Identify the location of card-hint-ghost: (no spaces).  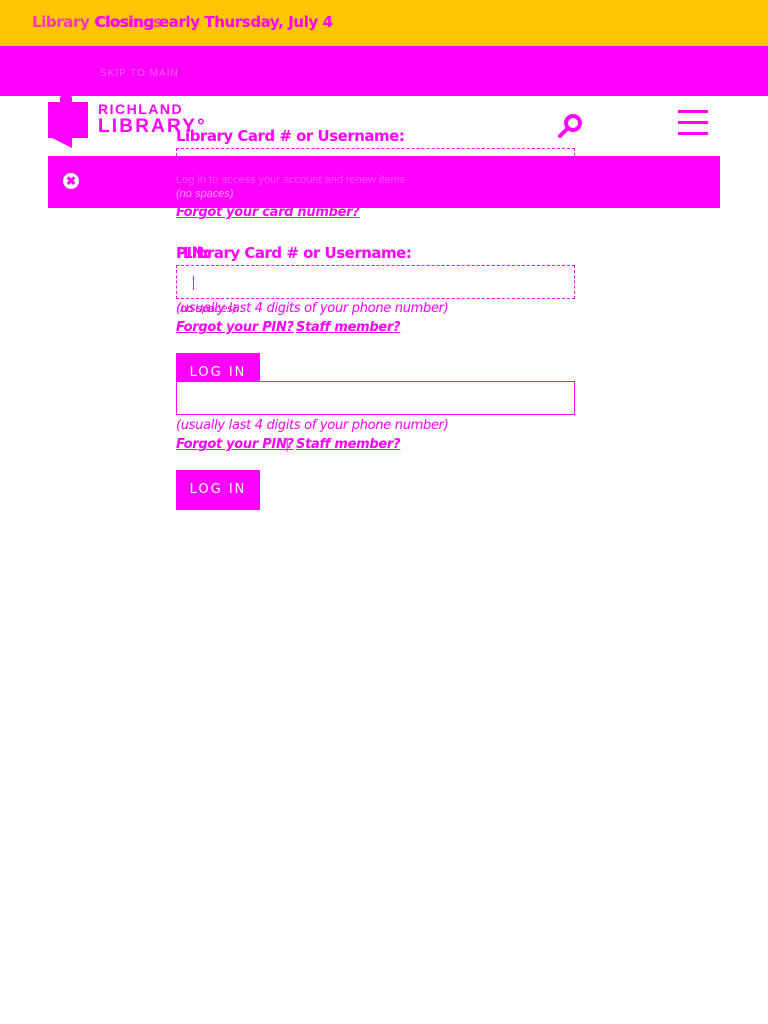
(205, 194).